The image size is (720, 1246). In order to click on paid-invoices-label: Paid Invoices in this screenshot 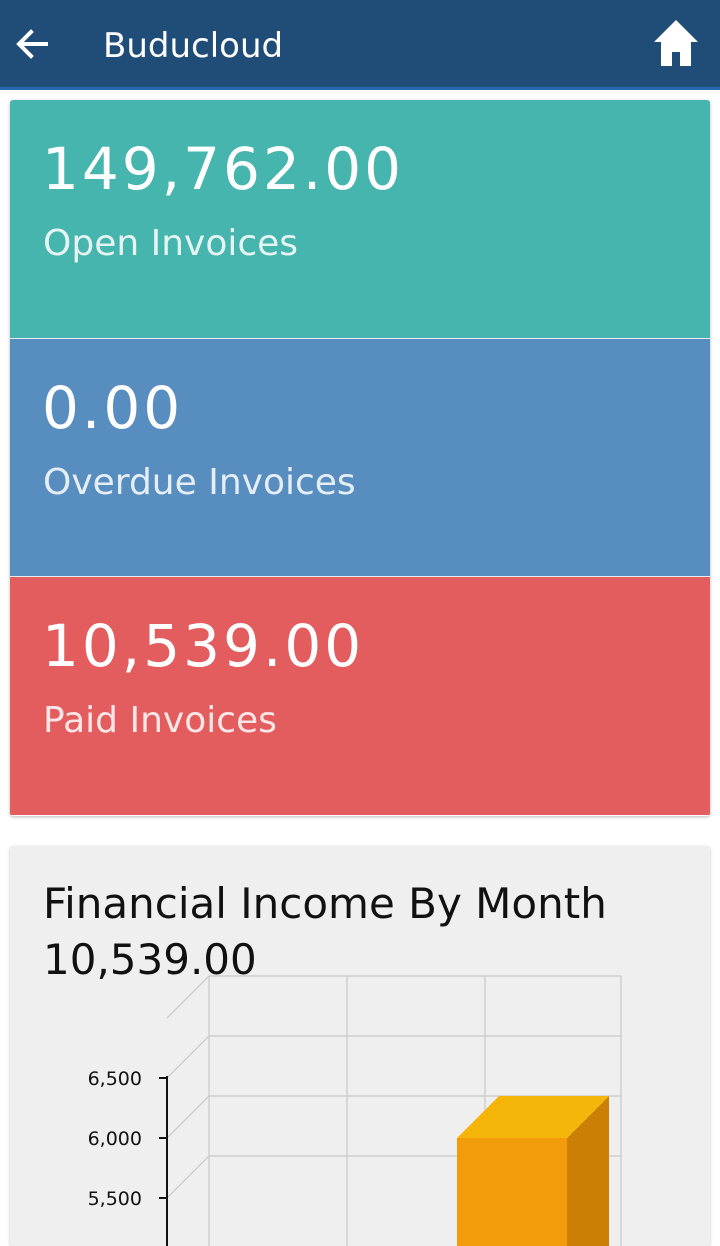, I will do `click(160, 720)`.